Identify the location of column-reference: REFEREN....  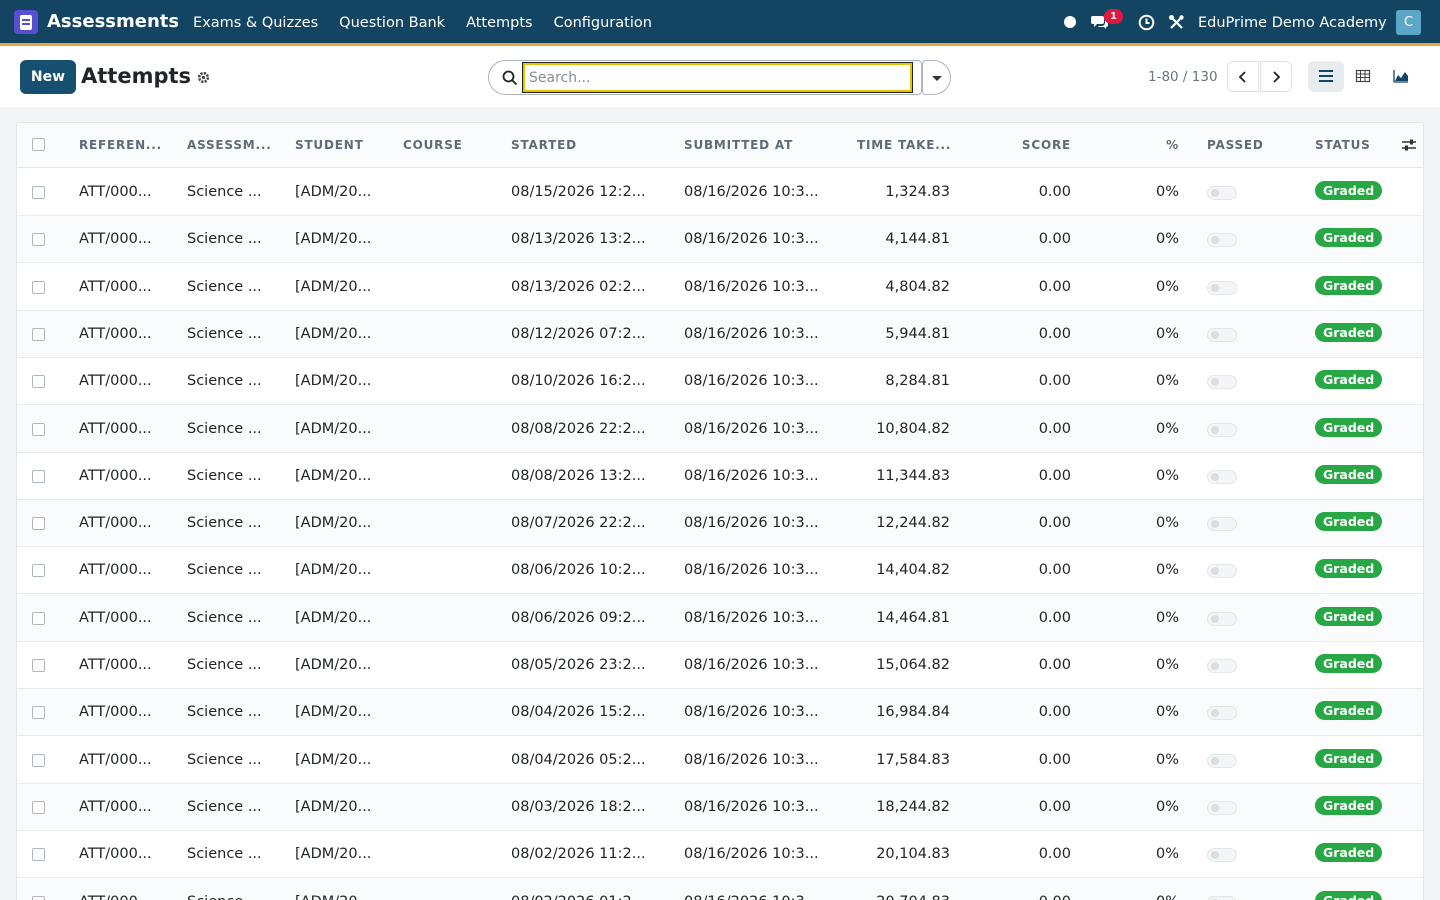
(124, 145).